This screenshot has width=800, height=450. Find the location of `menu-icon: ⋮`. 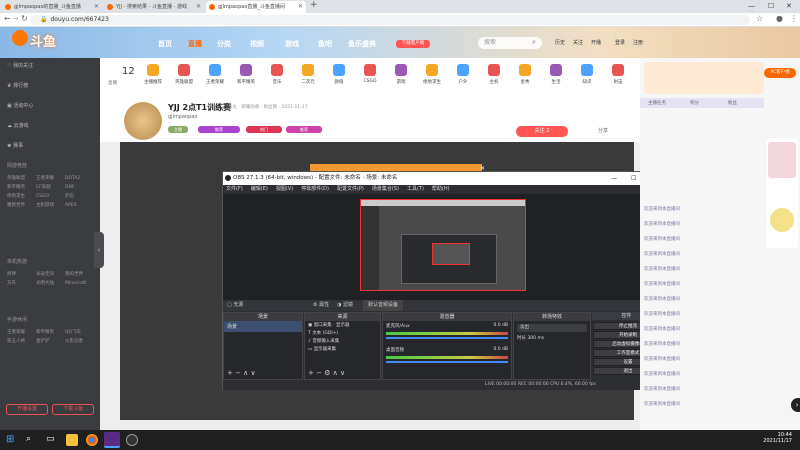

menu-icon: ⋮ is located at coordinates (794, 18).